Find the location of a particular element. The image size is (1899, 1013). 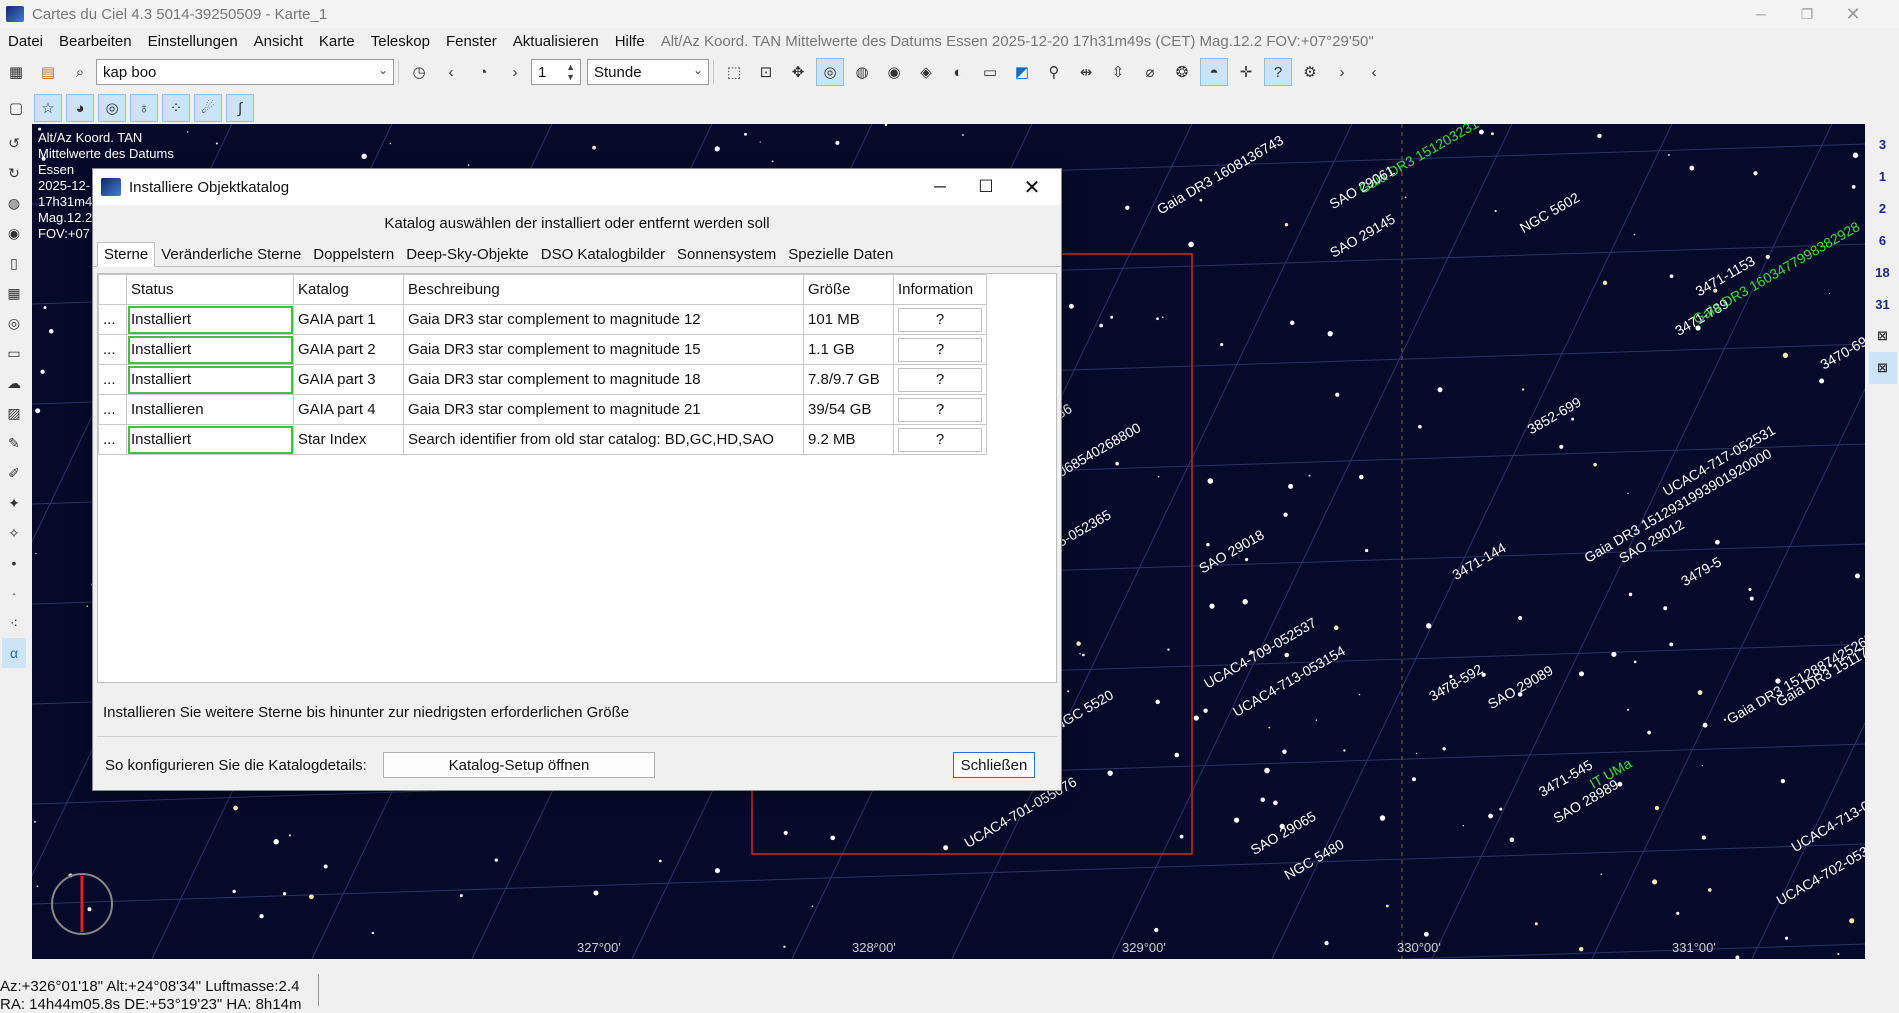

panel-icon: ▯ is located at coordinates (14, 263).